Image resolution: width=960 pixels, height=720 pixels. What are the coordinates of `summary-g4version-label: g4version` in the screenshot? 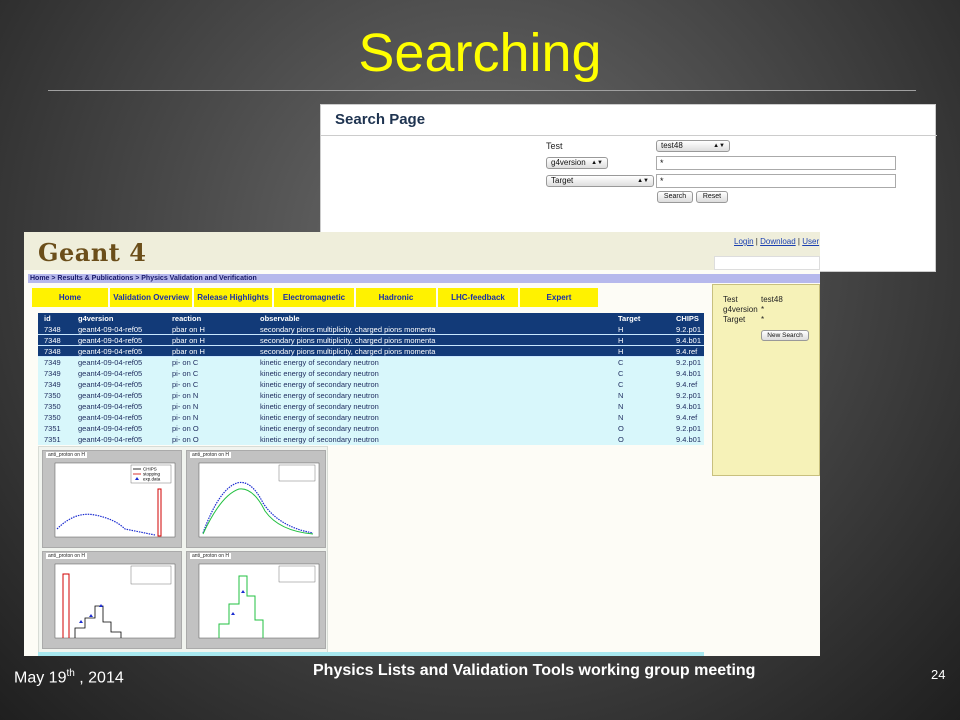 It's located at (740, 309).